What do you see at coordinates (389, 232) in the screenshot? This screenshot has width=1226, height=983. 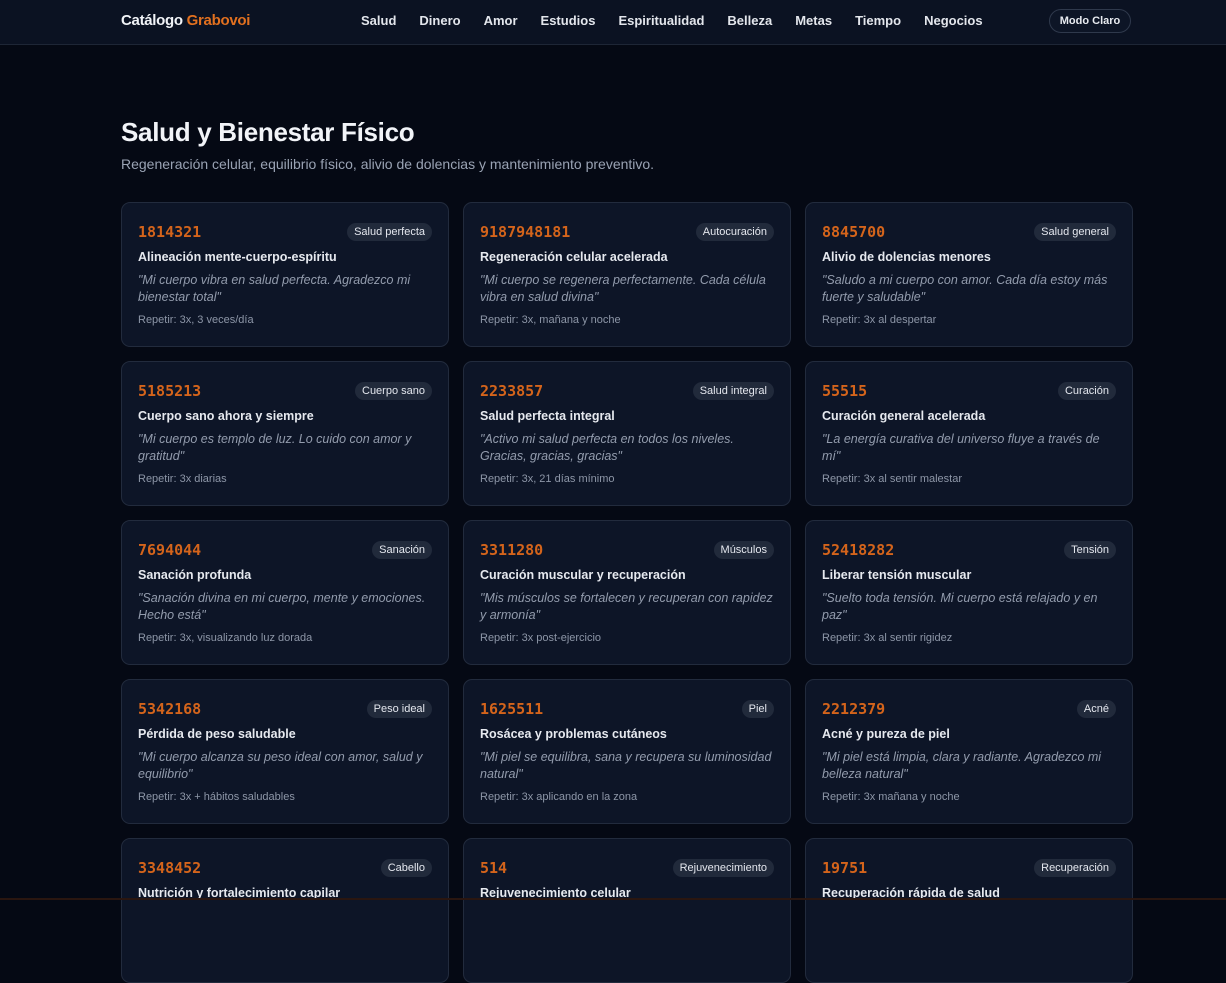 I see `card-category-badge: Salud perfecta` at bounding box center [389, 232].